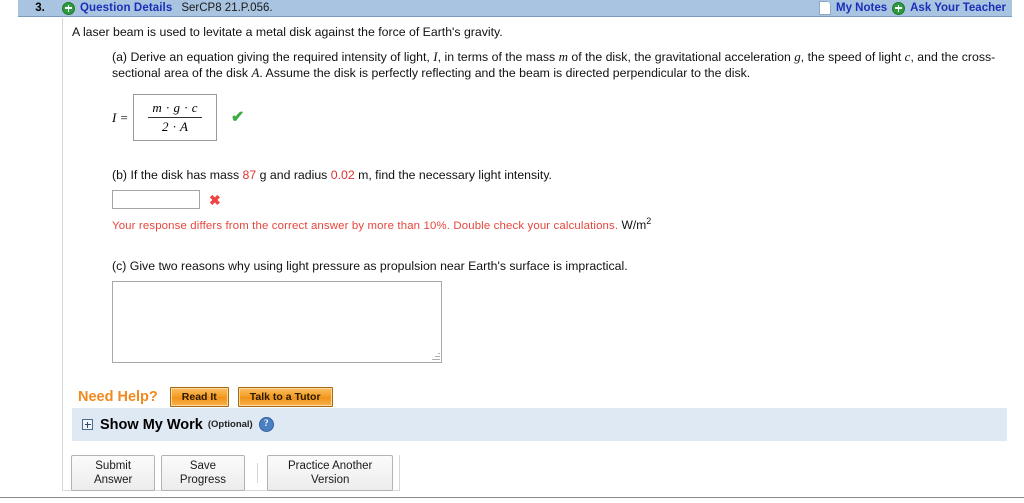 The height and width of the screenshot is (503, 1024). Describe the element at coordinates (177, 175) in the screenshot. I see `part-b-prefix: (b) If the disk has mass` at that location.